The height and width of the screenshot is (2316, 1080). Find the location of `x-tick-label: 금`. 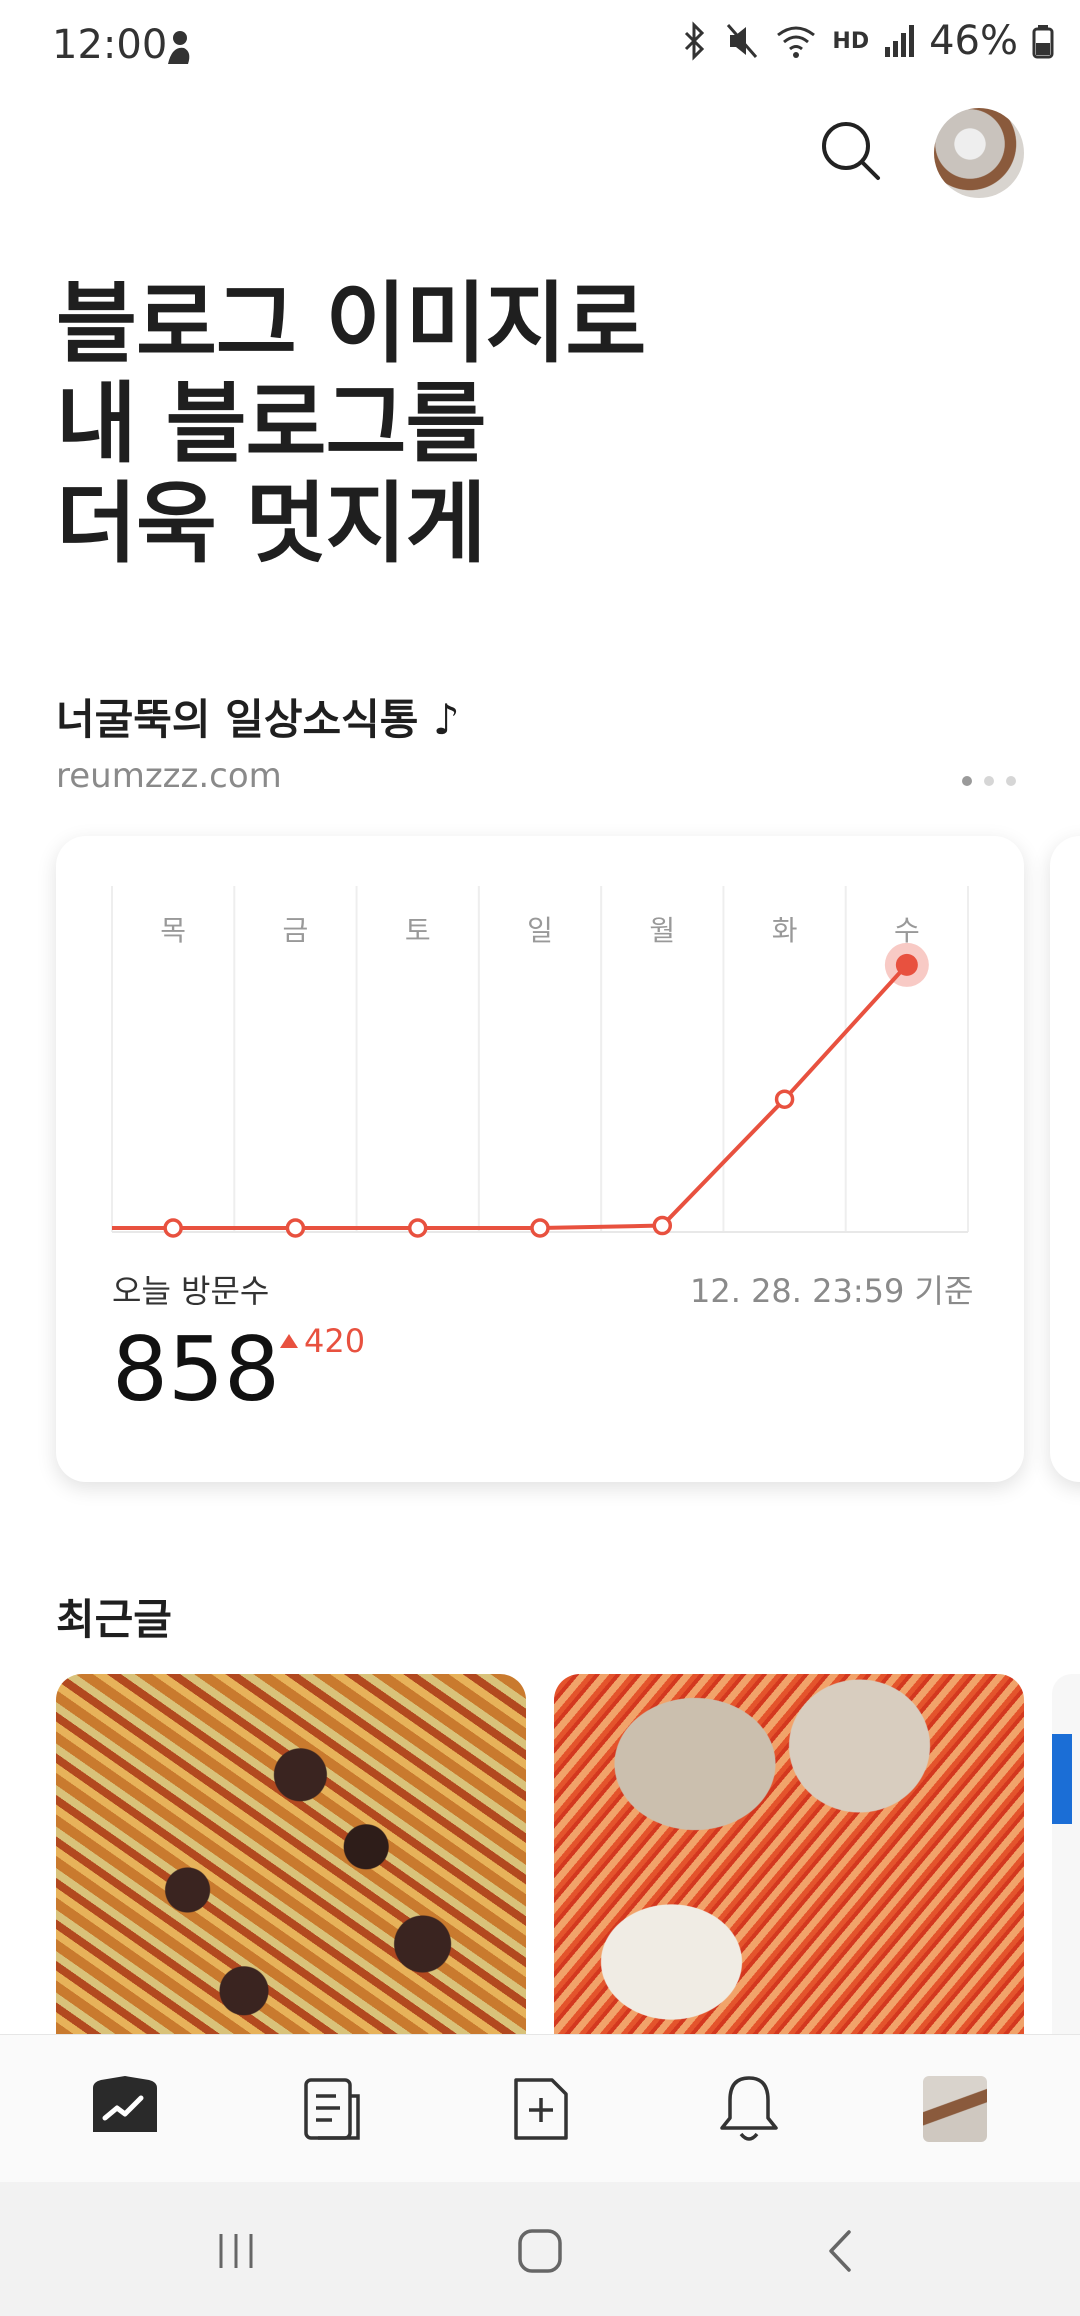

x-tick-label: 금 is located at coordinates (296, 930).